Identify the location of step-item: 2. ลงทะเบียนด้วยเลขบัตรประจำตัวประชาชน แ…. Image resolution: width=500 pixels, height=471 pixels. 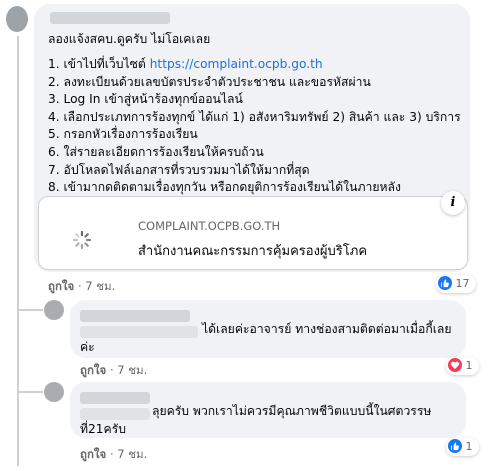
(209, 81).